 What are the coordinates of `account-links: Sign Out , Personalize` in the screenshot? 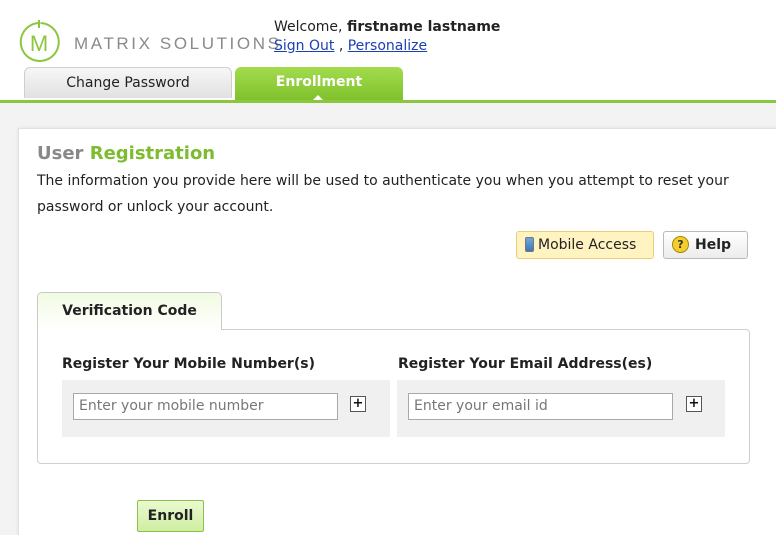 It's located at (350, 46).